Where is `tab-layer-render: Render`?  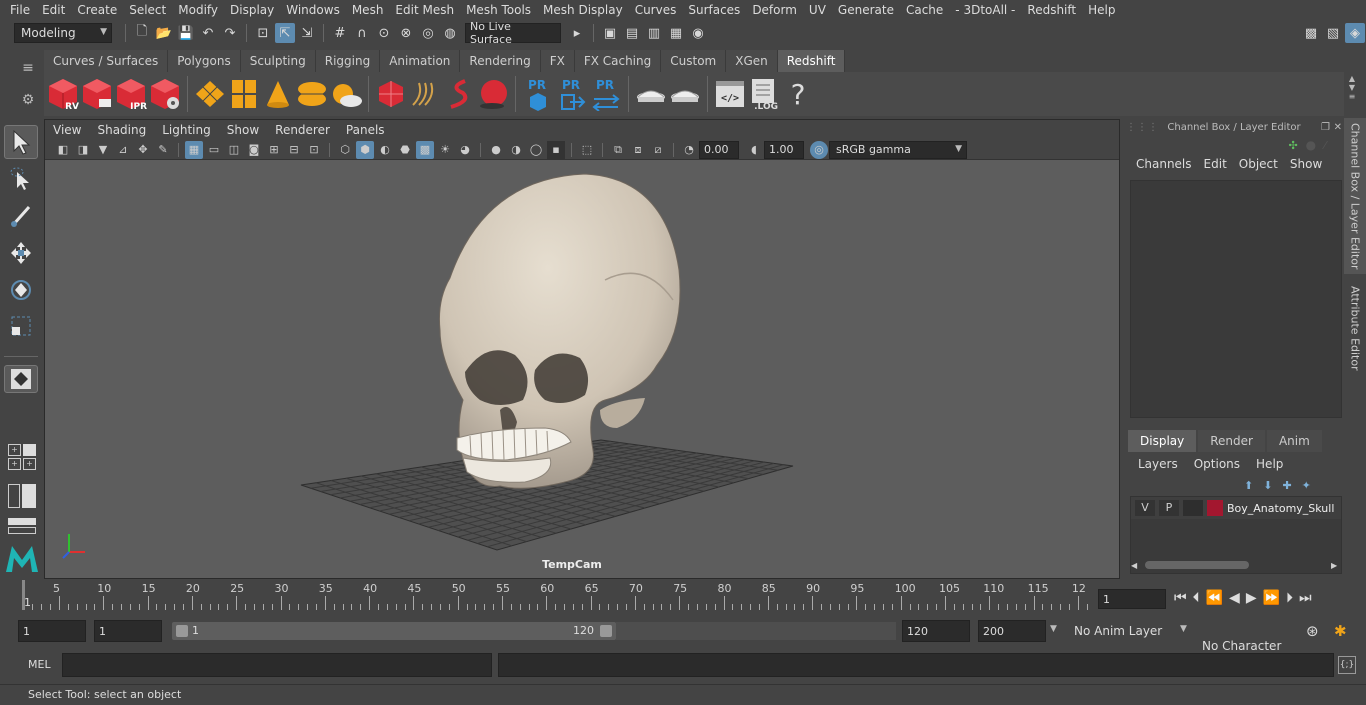 tab-layer-render: Render is located at coordinates (1231, 441).